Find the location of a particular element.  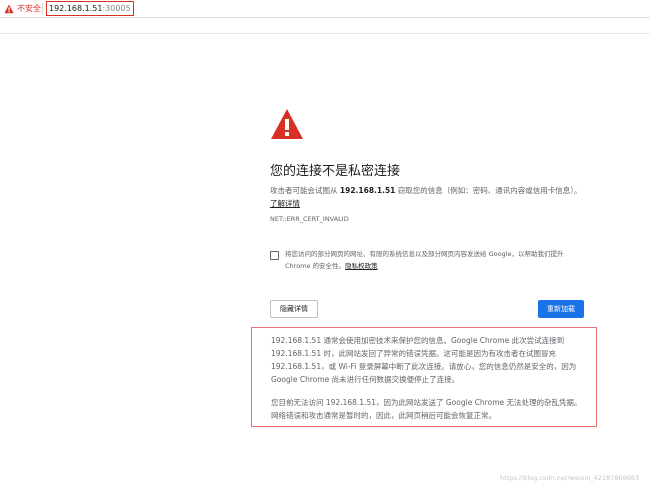

reload-button: 重新加载 is located at coordinates (561, 309).